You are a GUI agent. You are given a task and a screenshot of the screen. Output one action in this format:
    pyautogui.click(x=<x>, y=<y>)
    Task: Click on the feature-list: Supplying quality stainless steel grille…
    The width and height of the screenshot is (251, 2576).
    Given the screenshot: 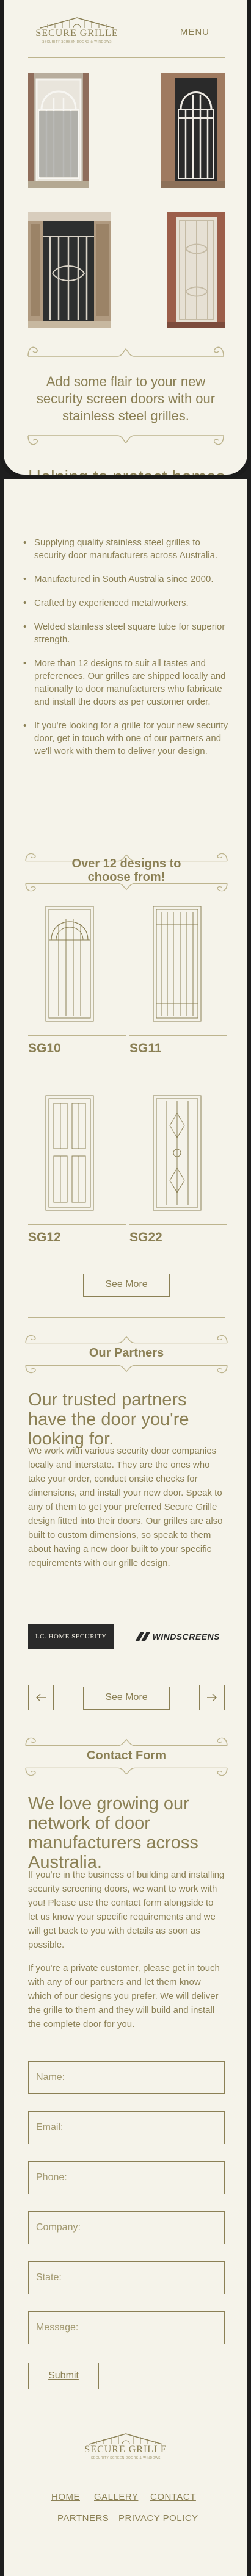 What is the action you would take?
    pyautogui.click(x=126, y=653)
    